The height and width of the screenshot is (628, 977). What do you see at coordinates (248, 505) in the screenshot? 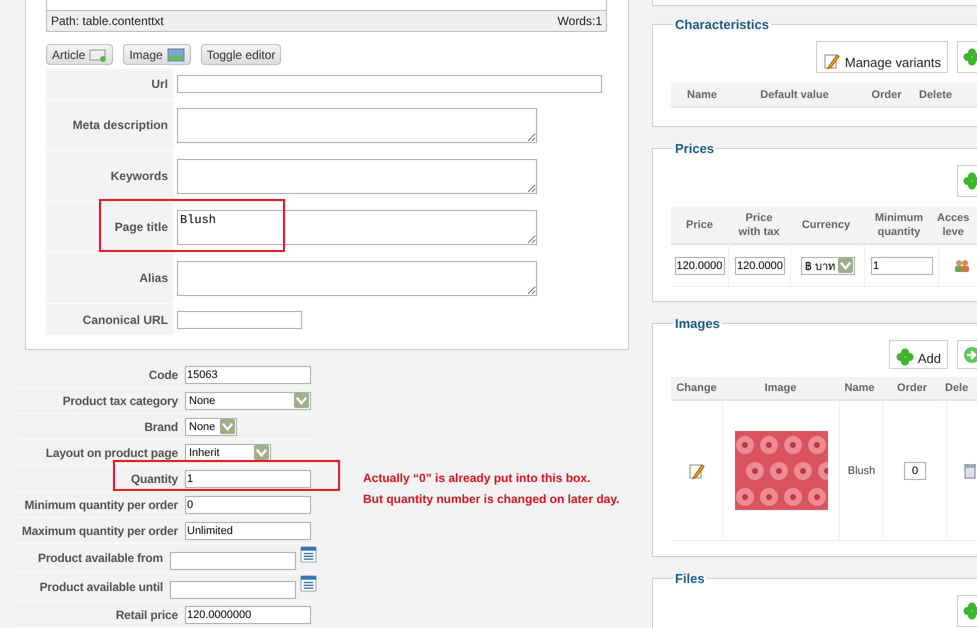
I see `text-field: 0` at bounding box center [248, 505].